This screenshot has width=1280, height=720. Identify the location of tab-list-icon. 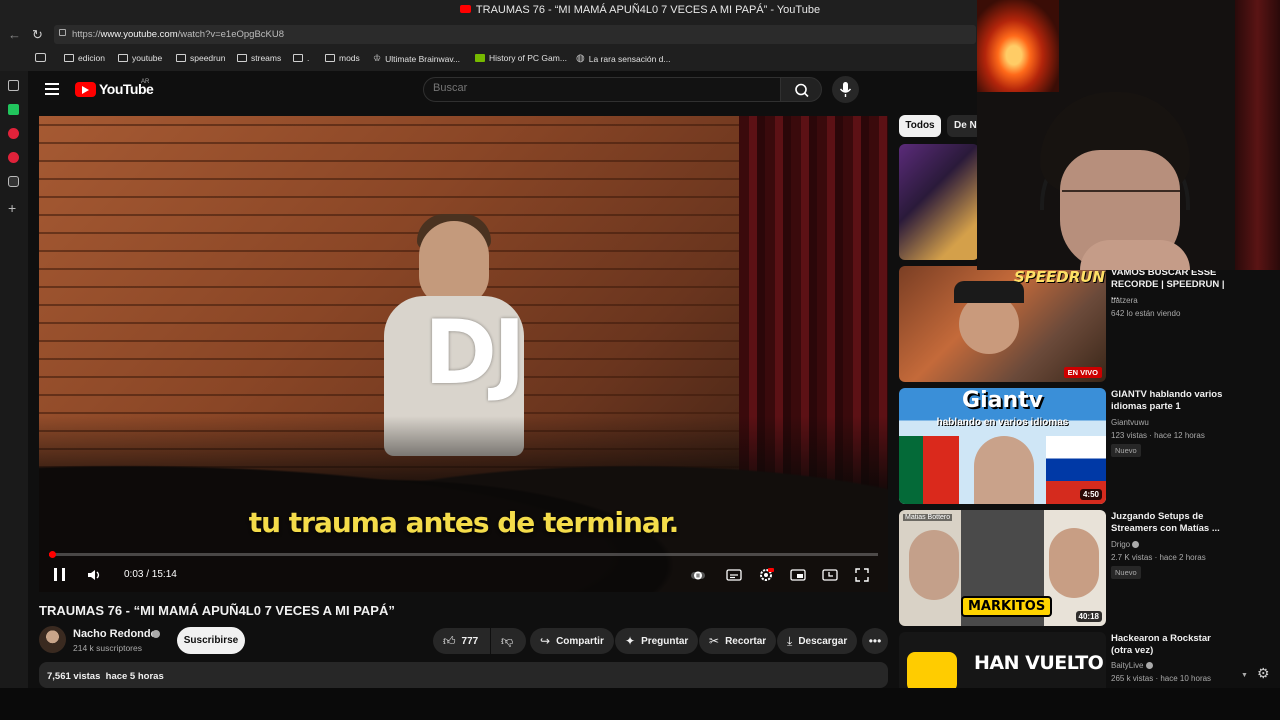
(40, 57).